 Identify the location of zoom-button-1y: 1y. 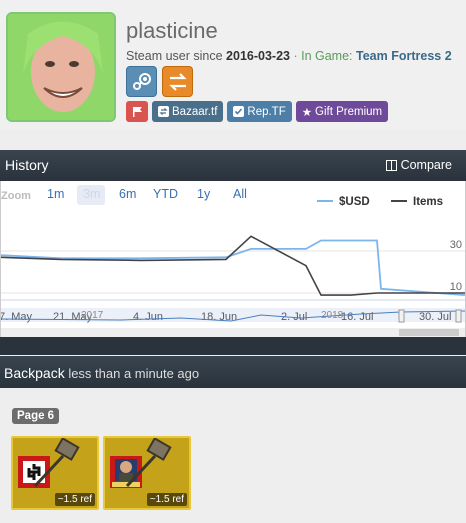
(204, 194).